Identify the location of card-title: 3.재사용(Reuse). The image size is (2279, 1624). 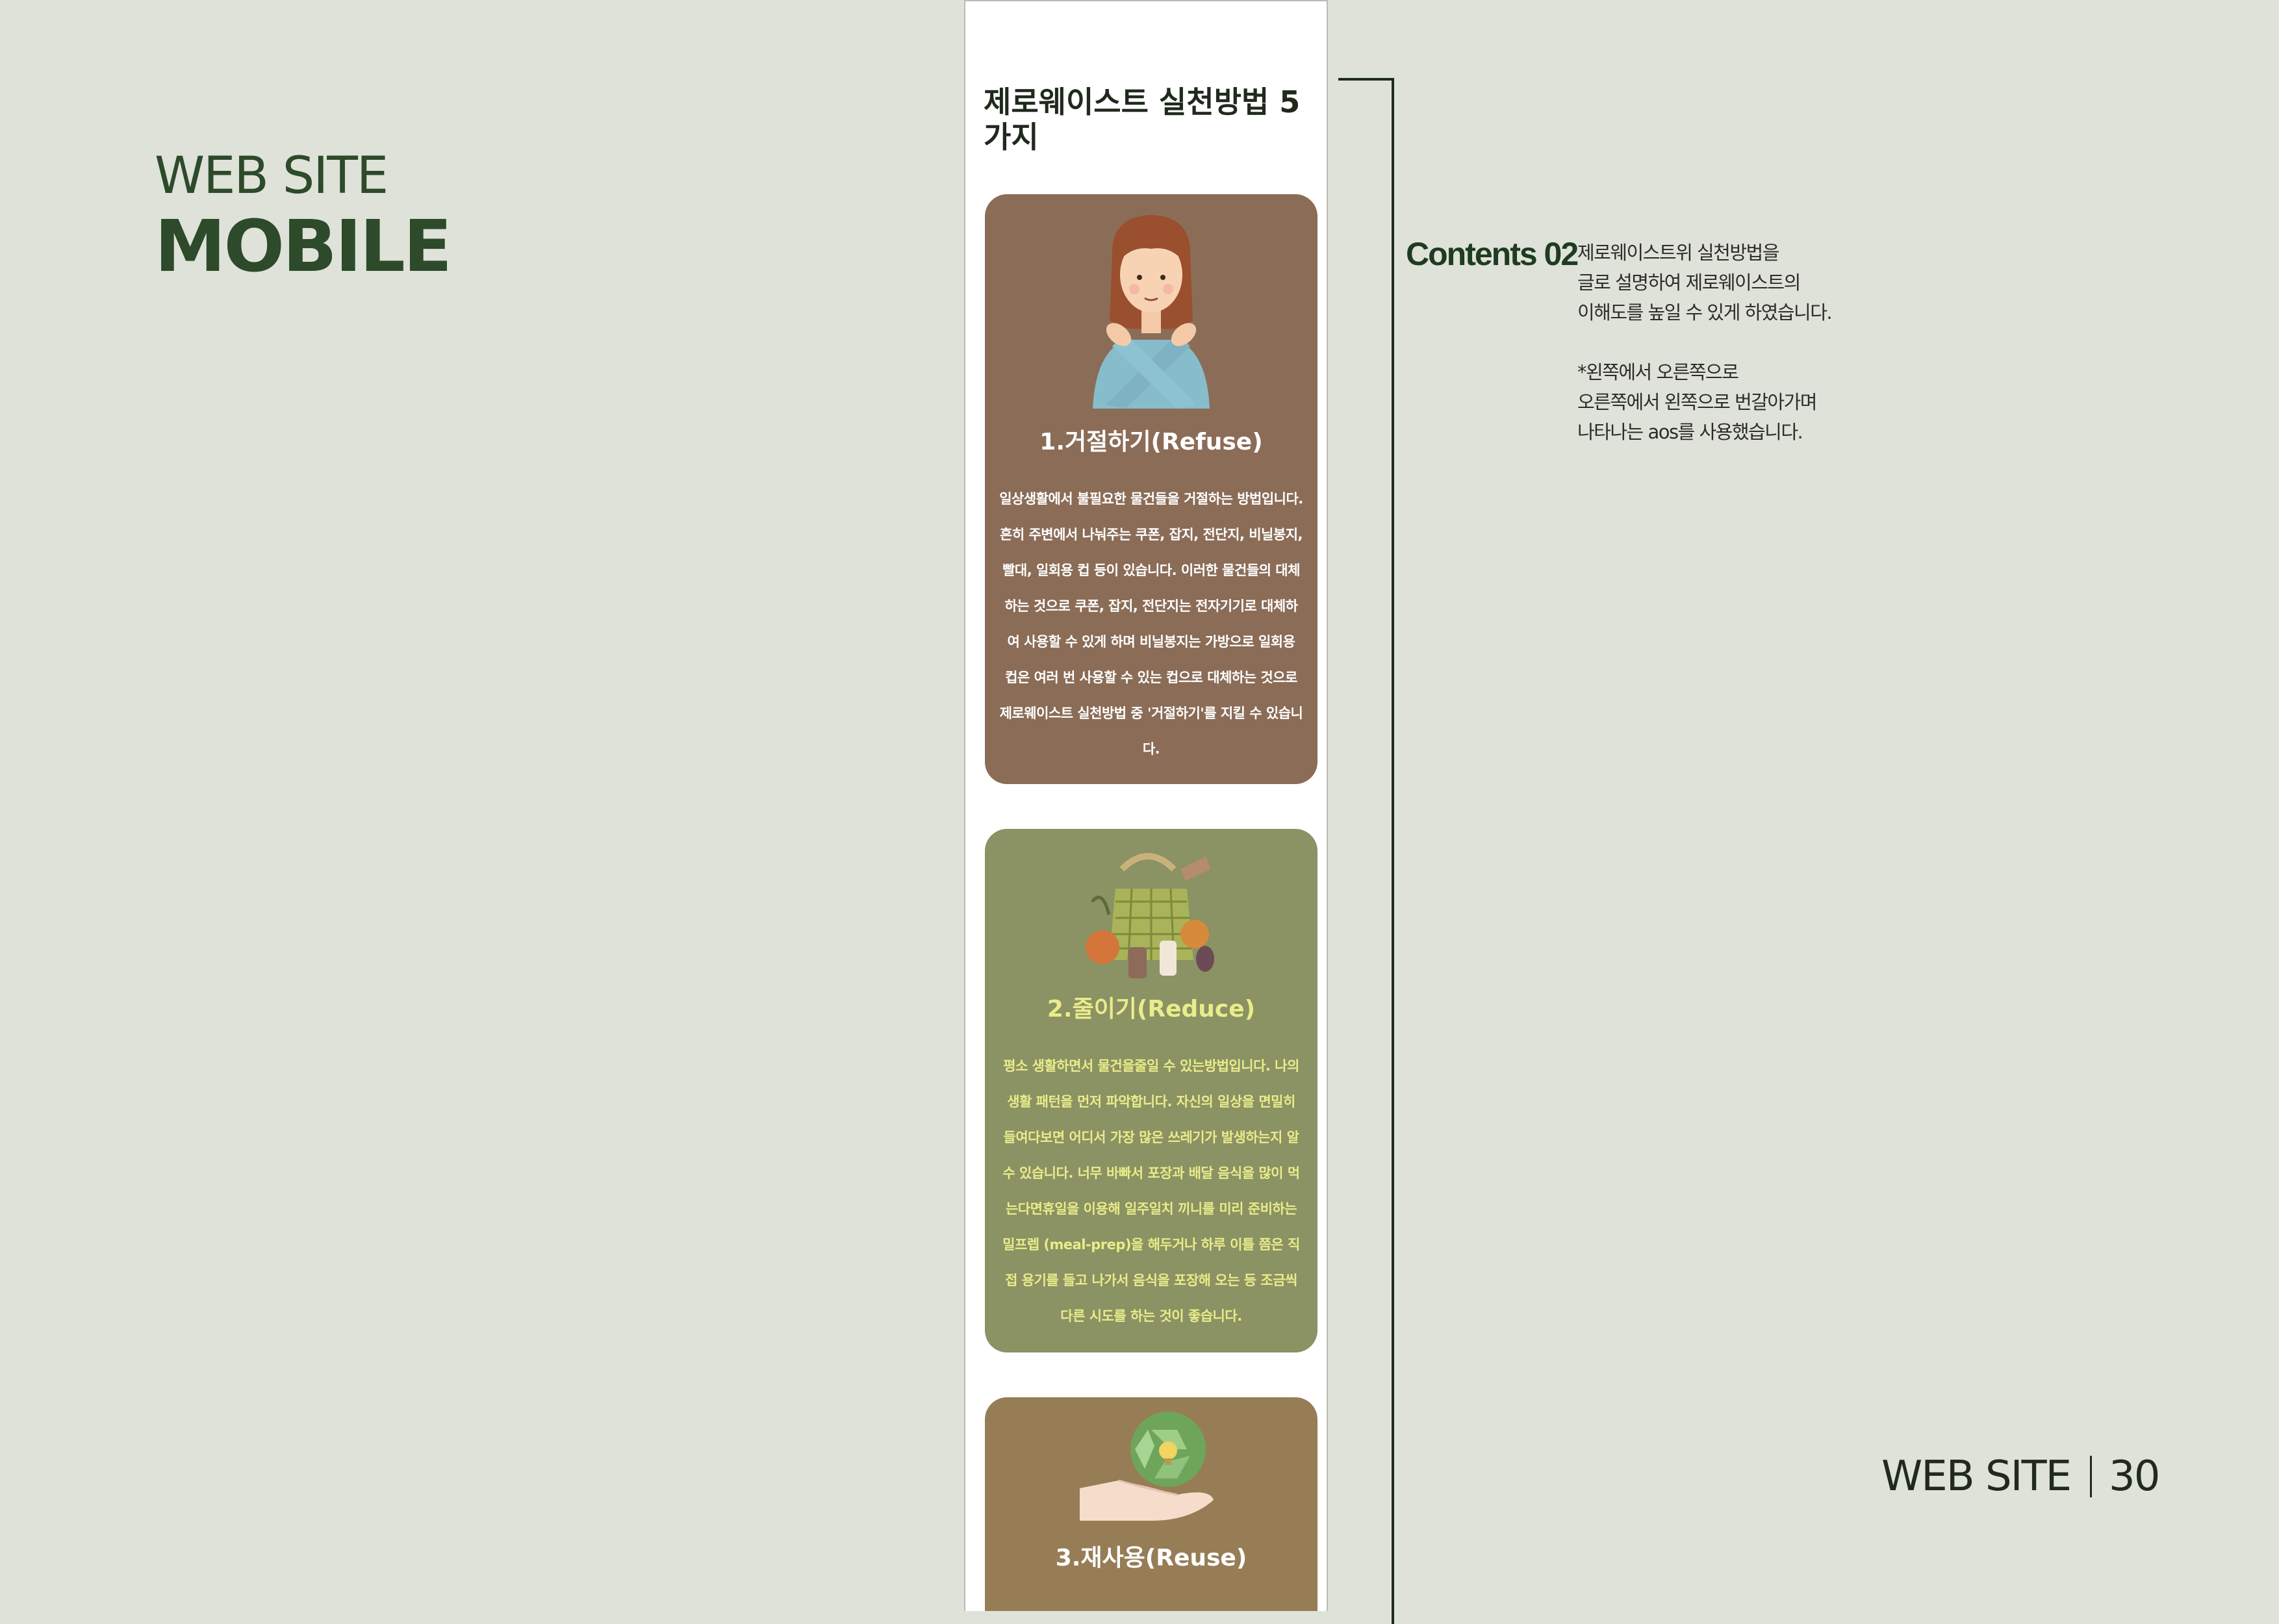
(1151, 1558).